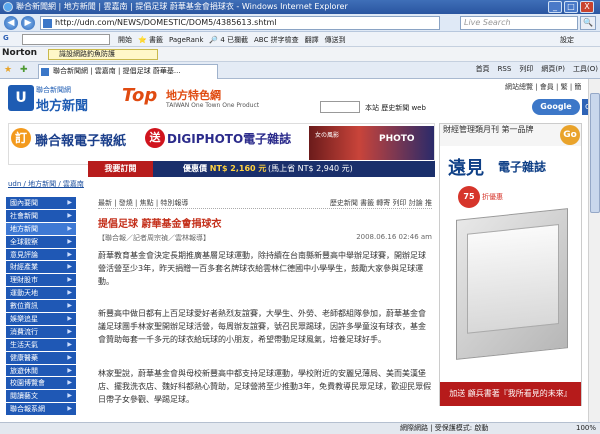 The image size is (600, 434). I want to click on live-search-input: Live Search, so click(519, 23).